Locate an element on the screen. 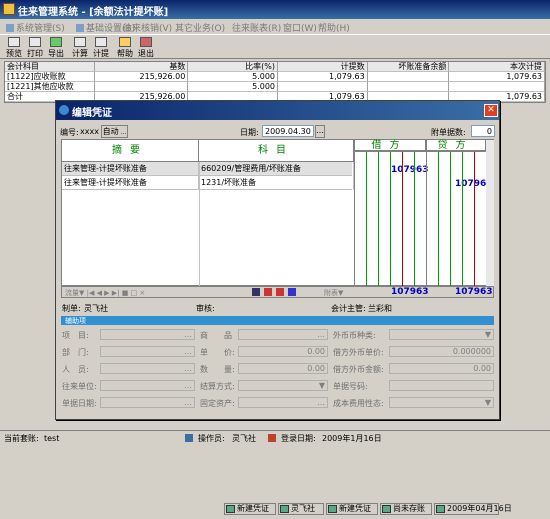 This screenshot has height=519, width=550. col-account: 会计科目 is located at coordinates (50, 67).